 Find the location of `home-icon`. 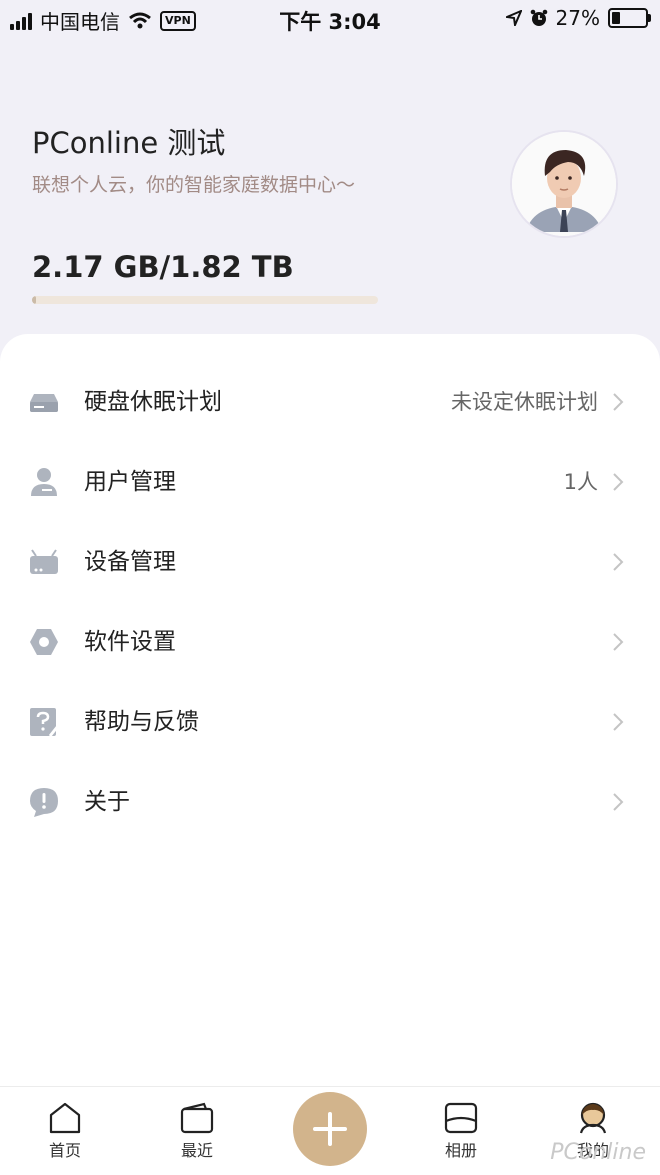

home-icon is located at coordinates (65, 1118).